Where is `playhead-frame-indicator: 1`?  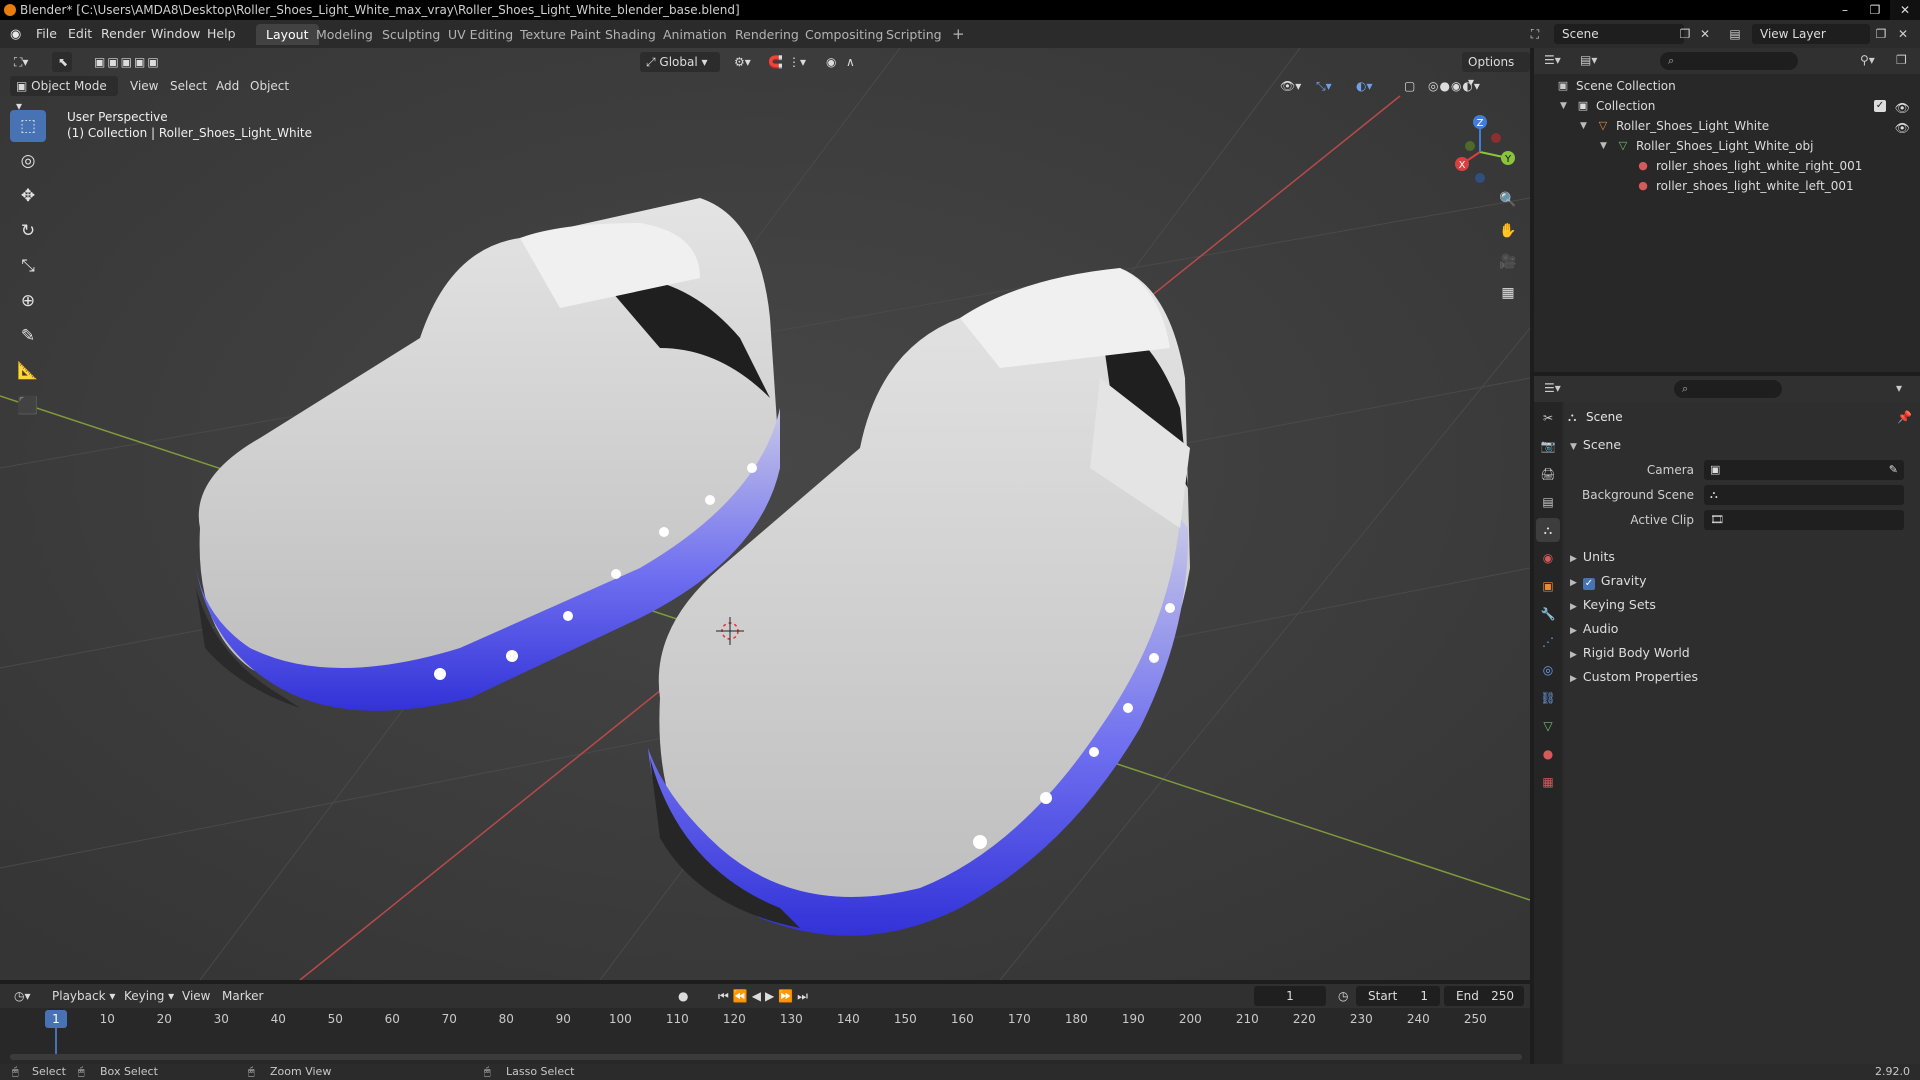 playhead-frame-indicator: 1 is located at coordinates (56, 1019).